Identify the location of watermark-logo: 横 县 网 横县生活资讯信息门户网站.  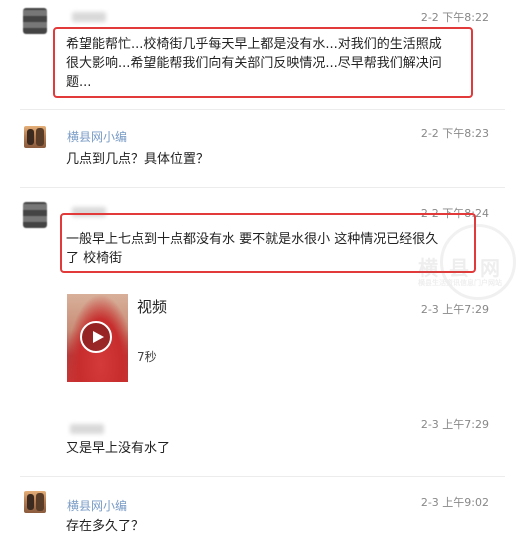
(460, 262).